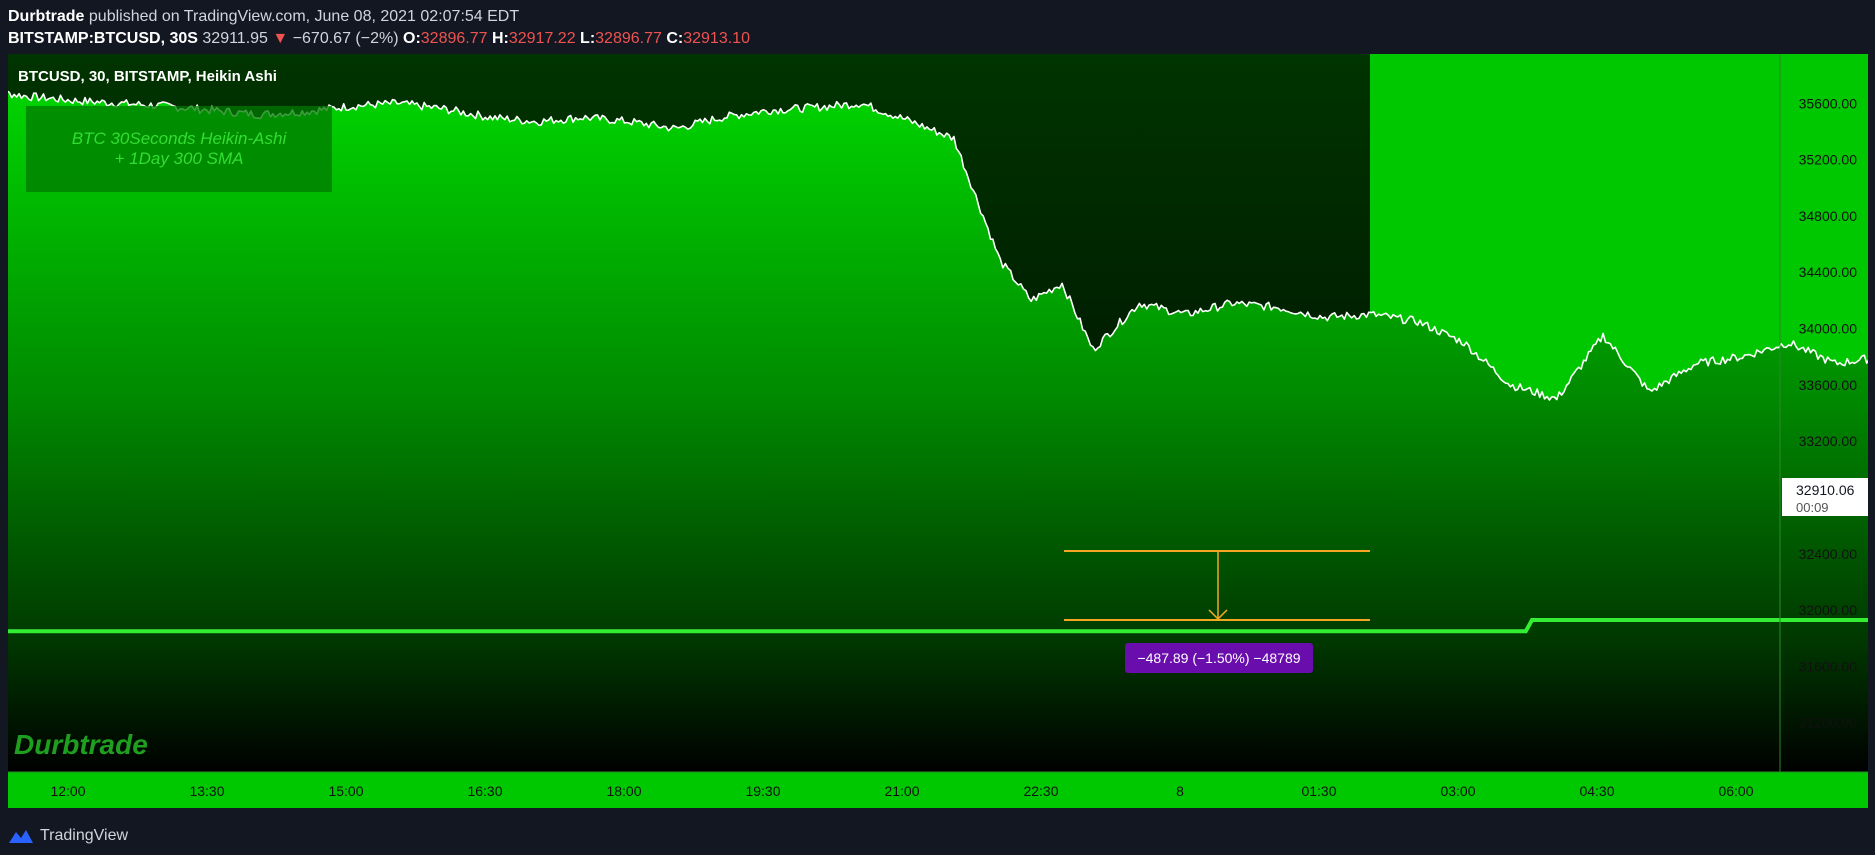 This screenshot has height=855, width=1875. Describe the element at coordinates (1825, 490) in the screenshot. I see `last-price-value: 32910.06` at that location.